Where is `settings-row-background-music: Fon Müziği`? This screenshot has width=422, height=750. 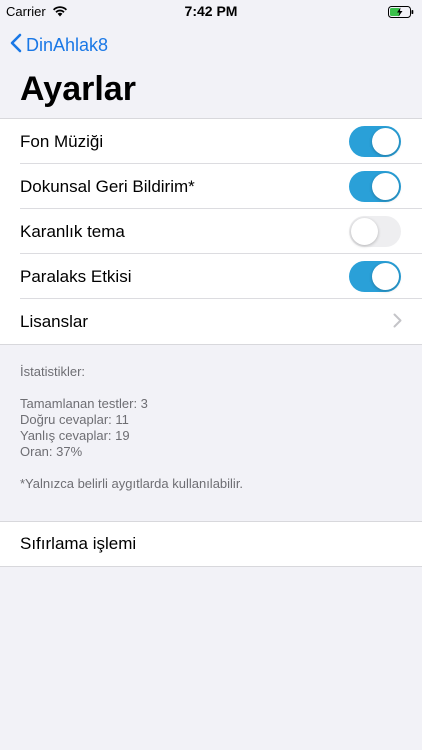
settings-row-background-music: Fon Müziği is located at coordinates (211, 141).